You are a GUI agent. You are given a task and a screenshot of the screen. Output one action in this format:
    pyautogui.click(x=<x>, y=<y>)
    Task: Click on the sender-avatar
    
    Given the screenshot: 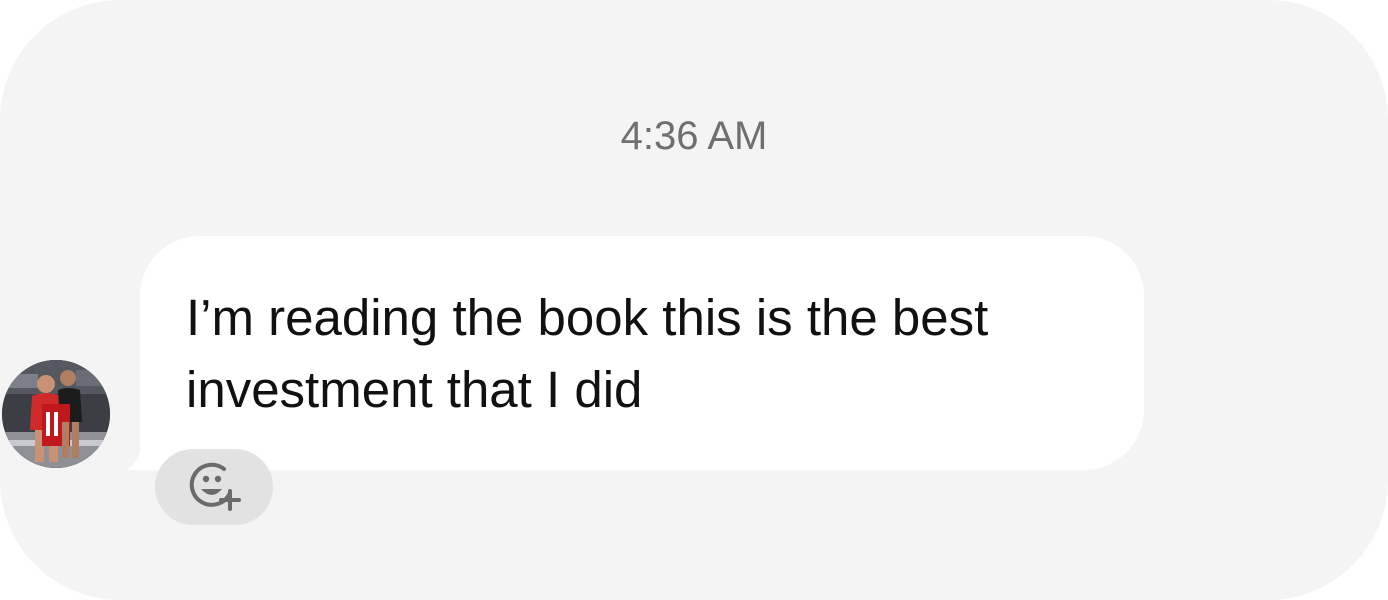 What is the action you would take?
    pyautogui.click(x=56, y=414)
    